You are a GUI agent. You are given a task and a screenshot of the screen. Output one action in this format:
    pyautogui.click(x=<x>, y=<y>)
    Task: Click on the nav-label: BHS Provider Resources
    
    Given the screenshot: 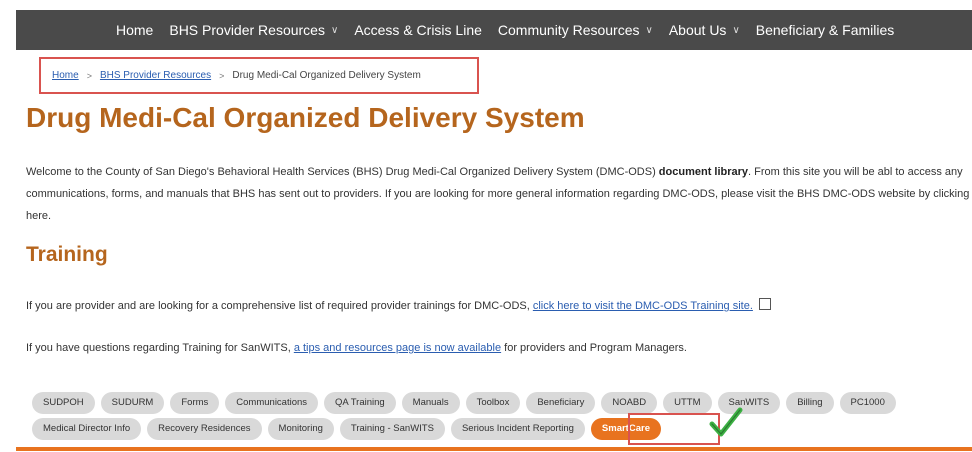 What is the action you would take?
    pyautogui.click(x=247, y=30)
    